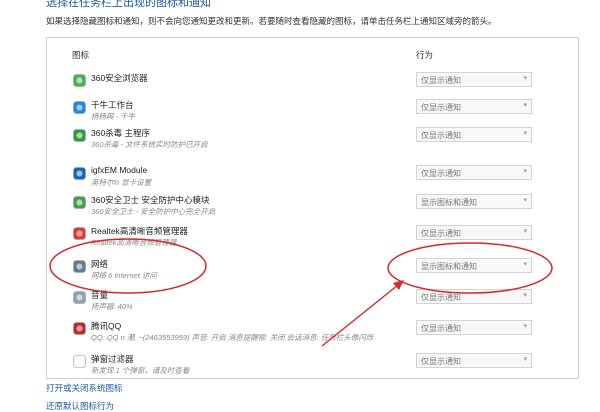  I want to click on row-description: 360杀毒 - 文件系统实时防护已开启, so click(149, 144).